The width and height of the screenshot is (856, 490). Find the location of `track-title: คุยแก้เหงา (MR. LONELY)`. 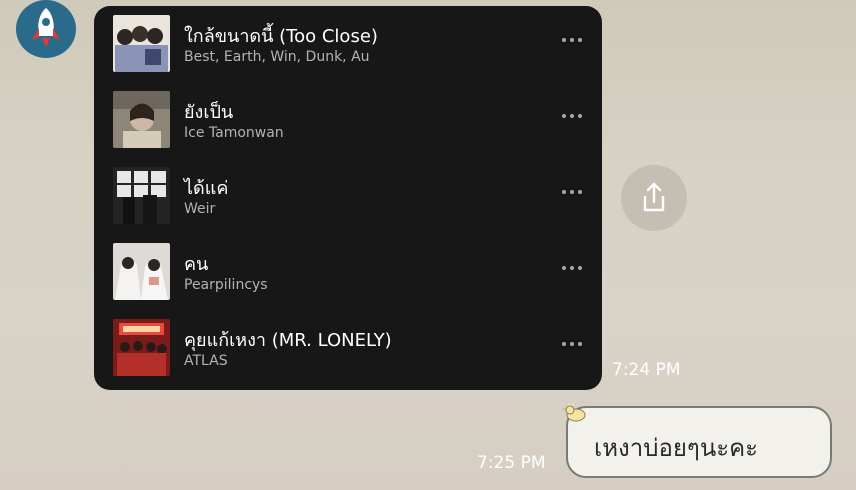

track-title: คุยแก้เหงา (MR. LONELY) is located at coordinates (288, 340).